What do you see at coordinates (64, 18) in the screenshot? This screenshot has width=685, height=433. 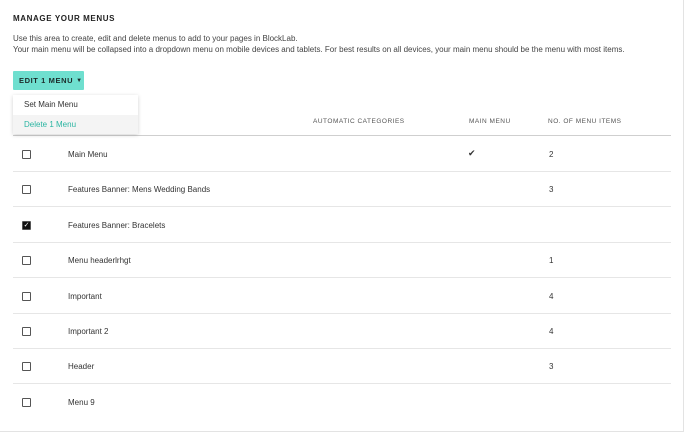 I see `page-title: MANAGE YOUR MENUS` at bounding box center [64, 18].